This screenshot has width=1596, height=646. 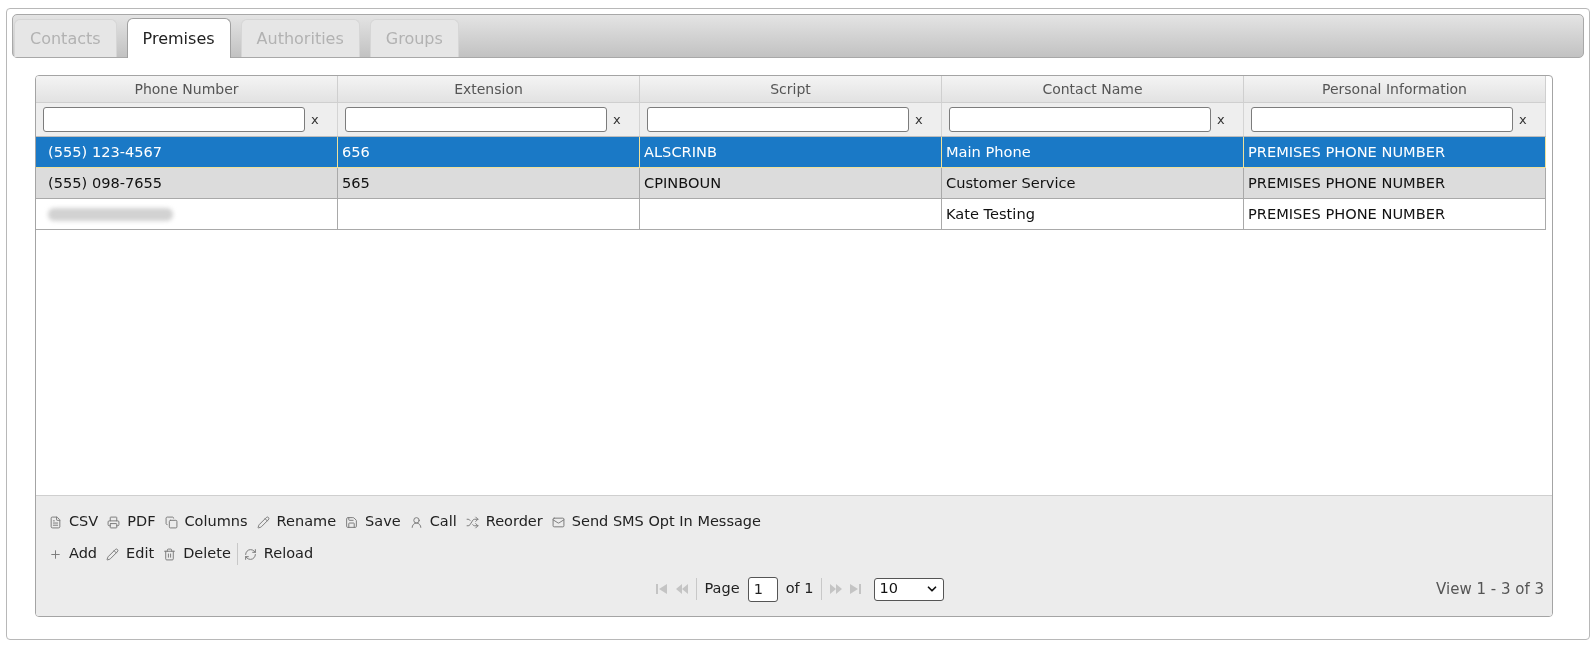 What do you see at coordinates (489, 89) in the screenshot?
I see `column-header: Extension` at bounding box center [489, 89].